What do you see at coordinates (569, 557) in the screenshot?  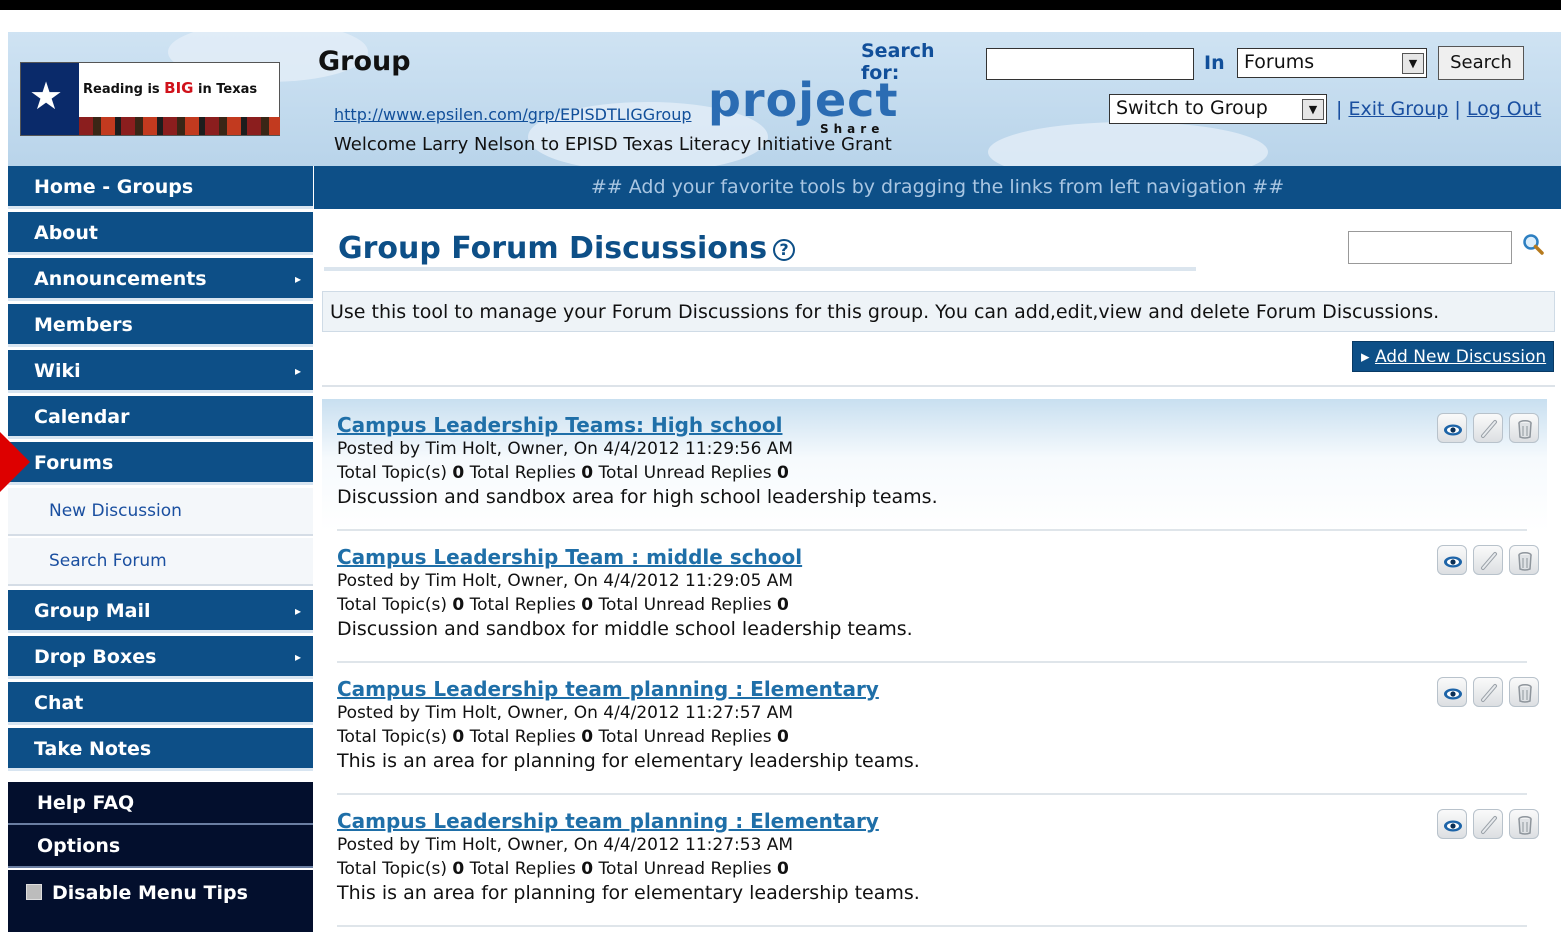 I see `discussion-title-link: Campus Leadership Team : middle school` at bounding box center [569, 557].